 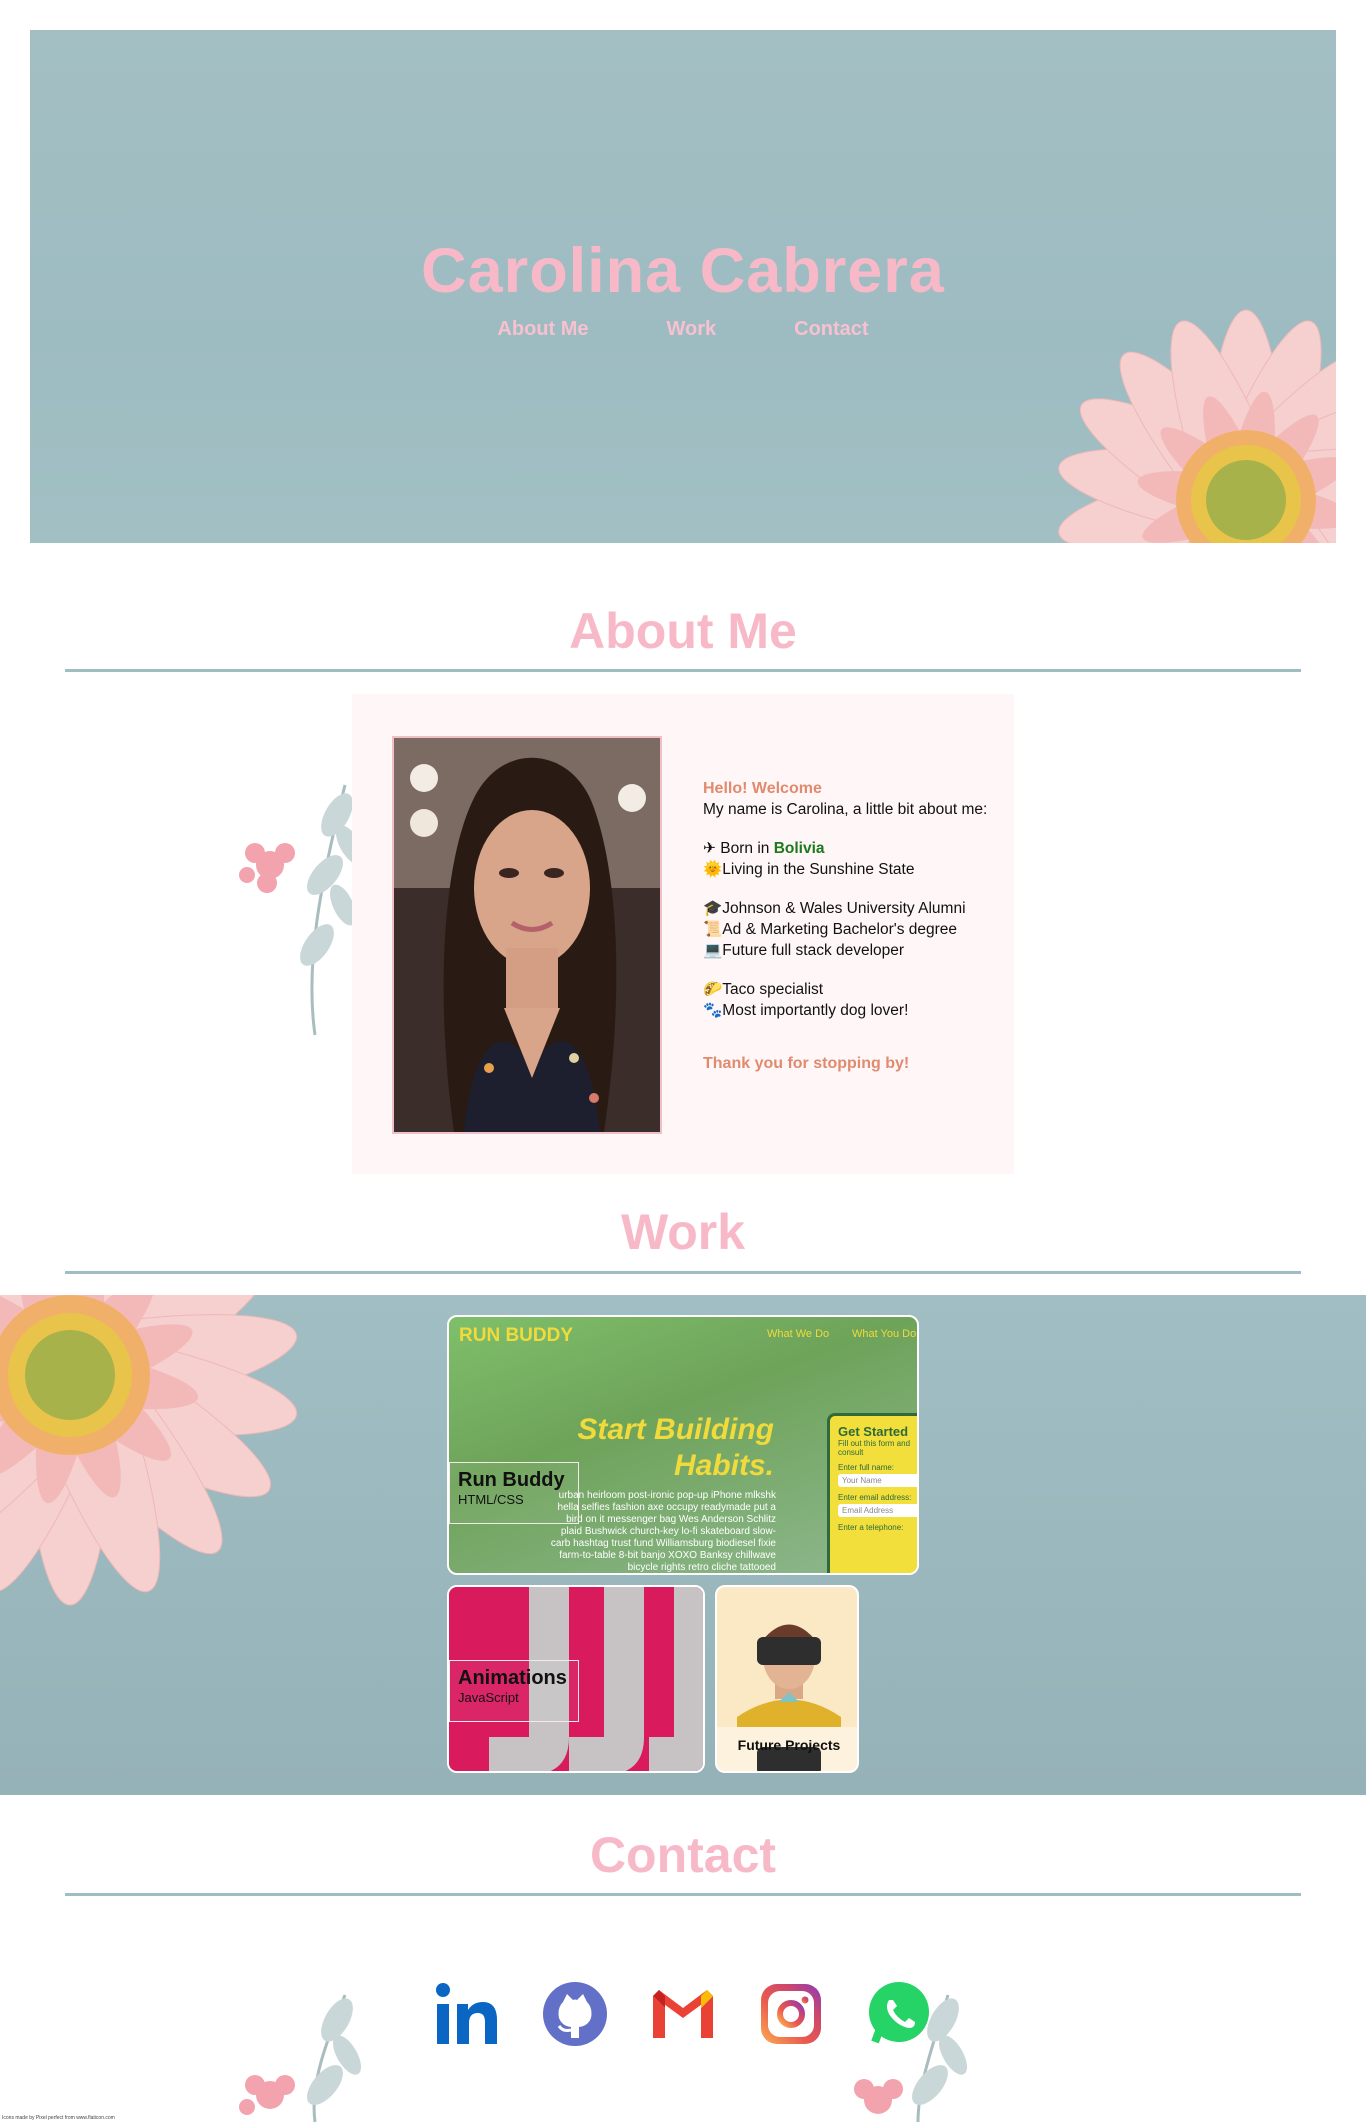 I want to click on social-links, so click(x=683, y=2014).